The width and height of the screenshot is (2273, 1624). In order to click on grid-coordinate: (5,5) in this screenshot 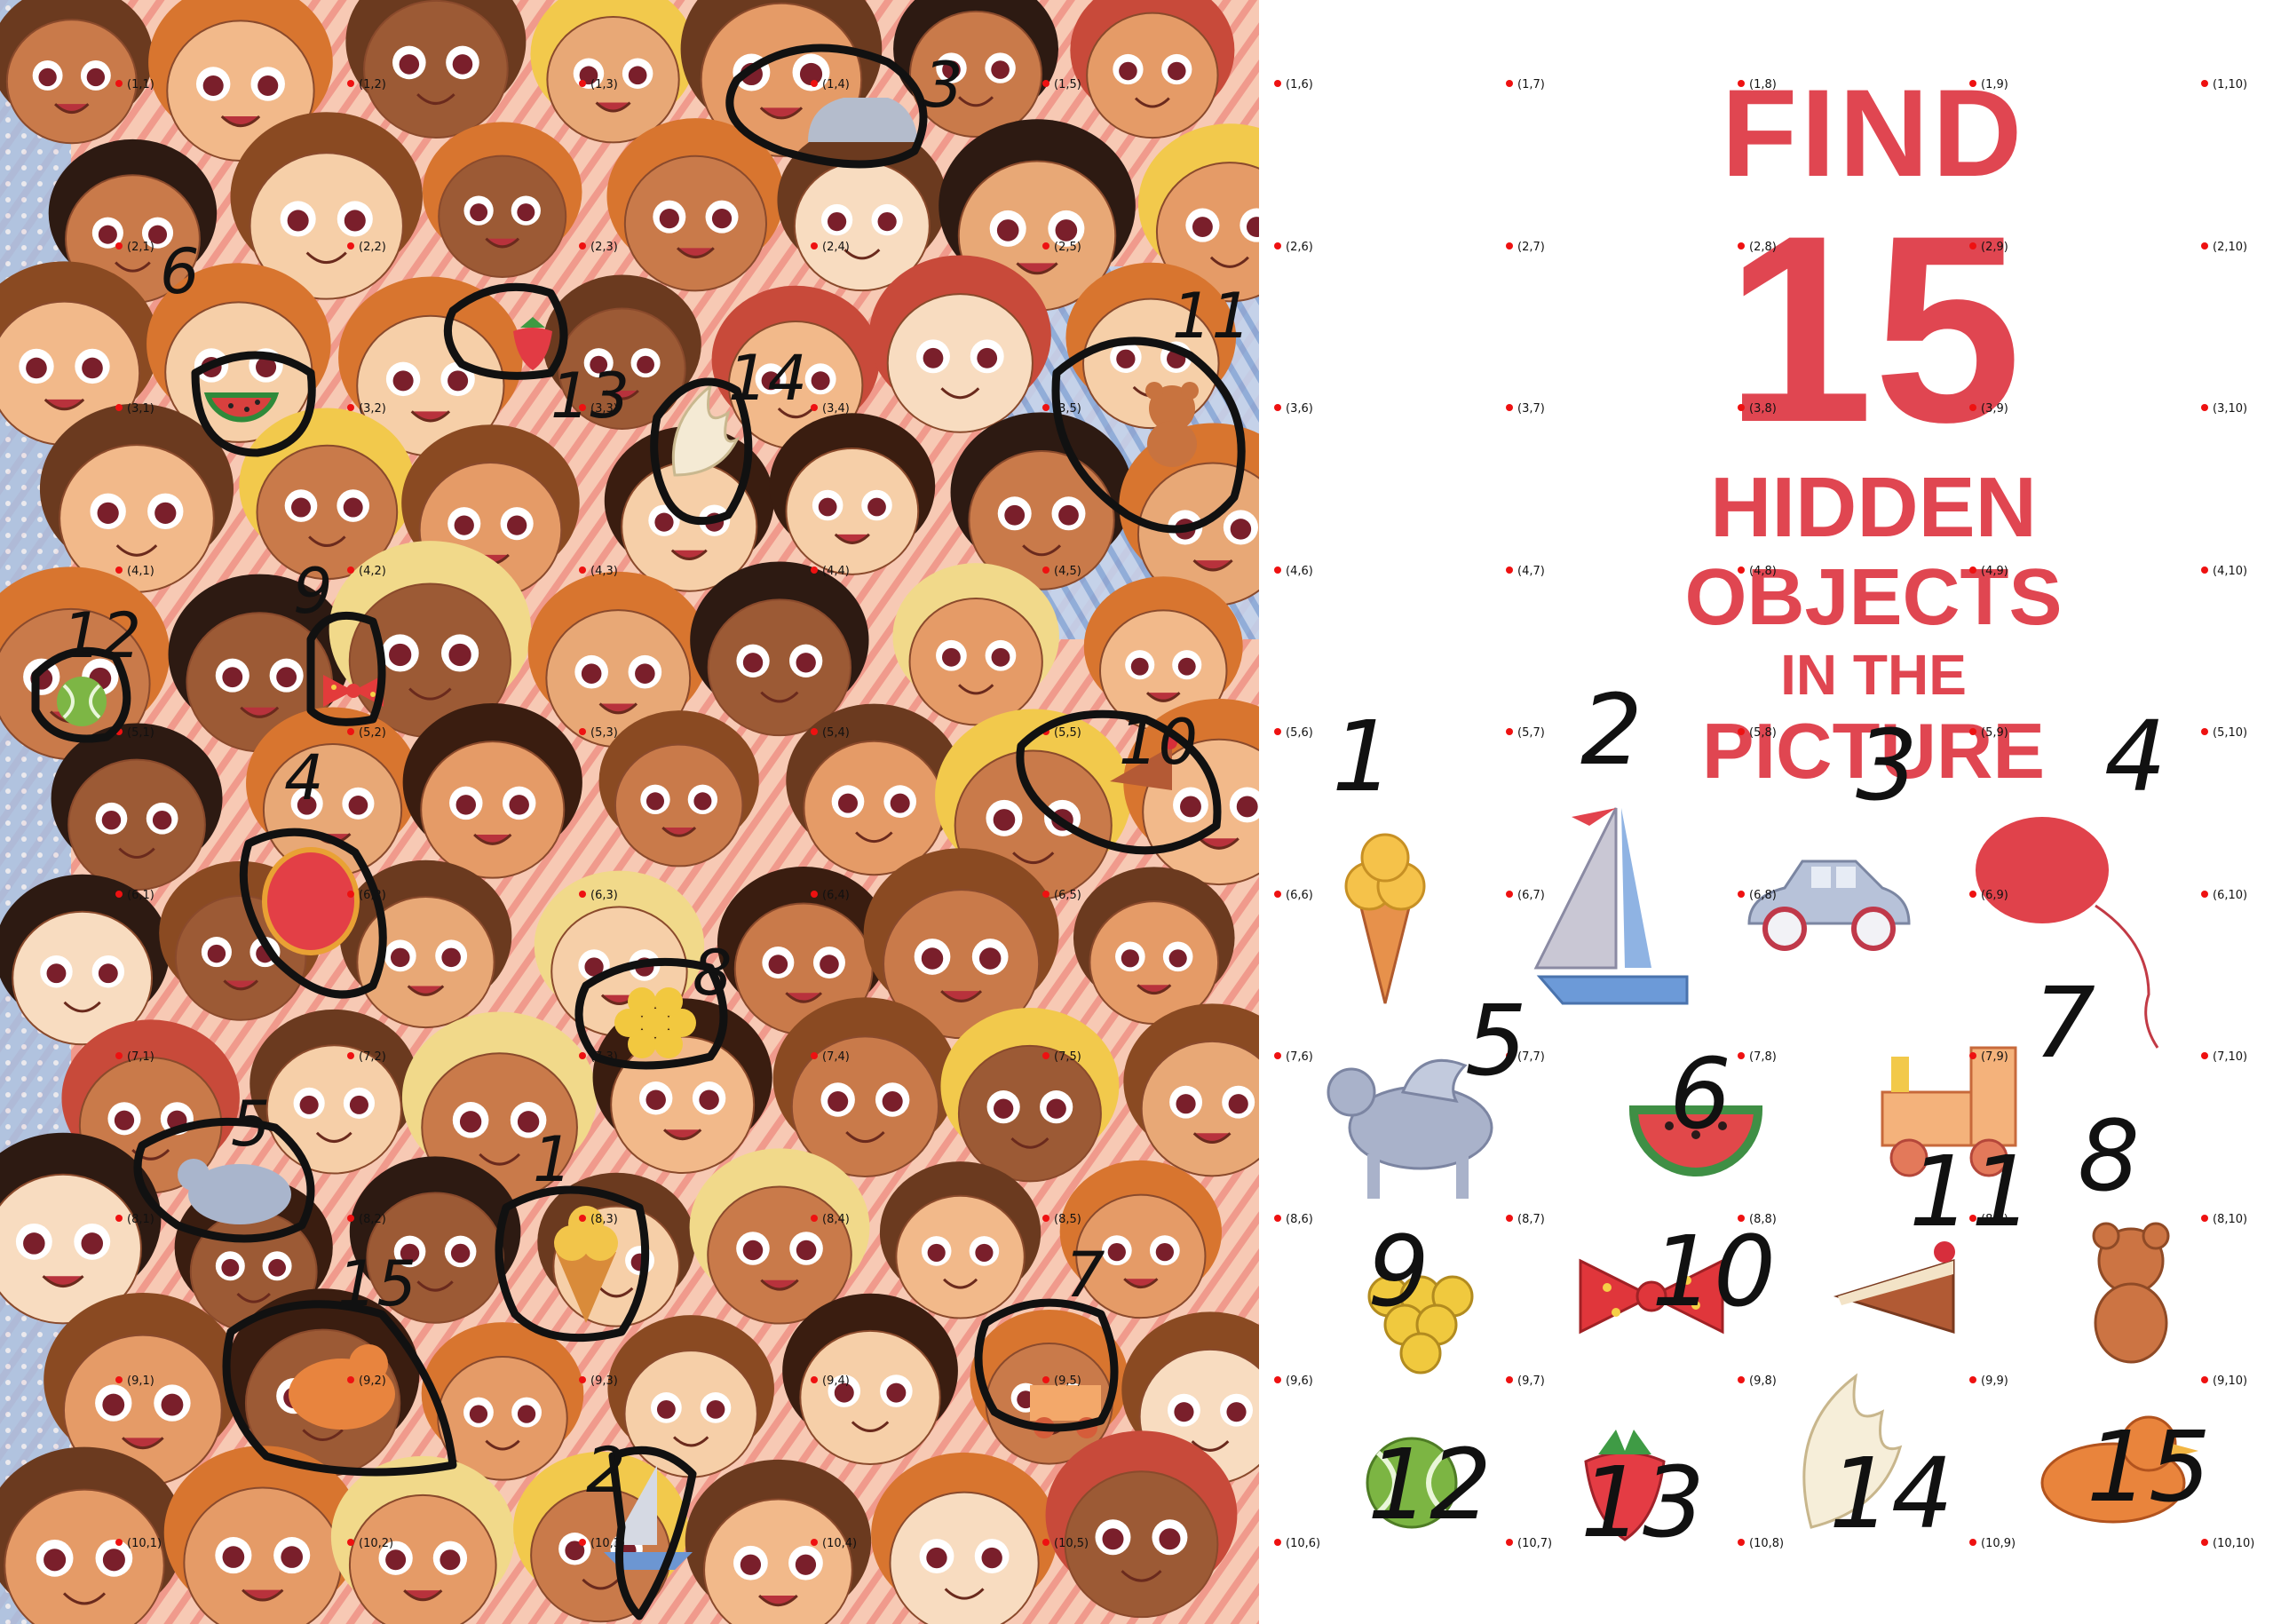, I will do `click(1062, 733)`.